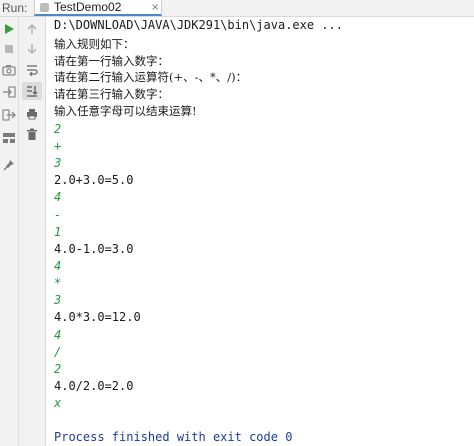 The image size is (474, 446). Describe the element at coordinates (111, 94) in the screenshot. I see `console-line: 请在第三行输入数字：` at that location.